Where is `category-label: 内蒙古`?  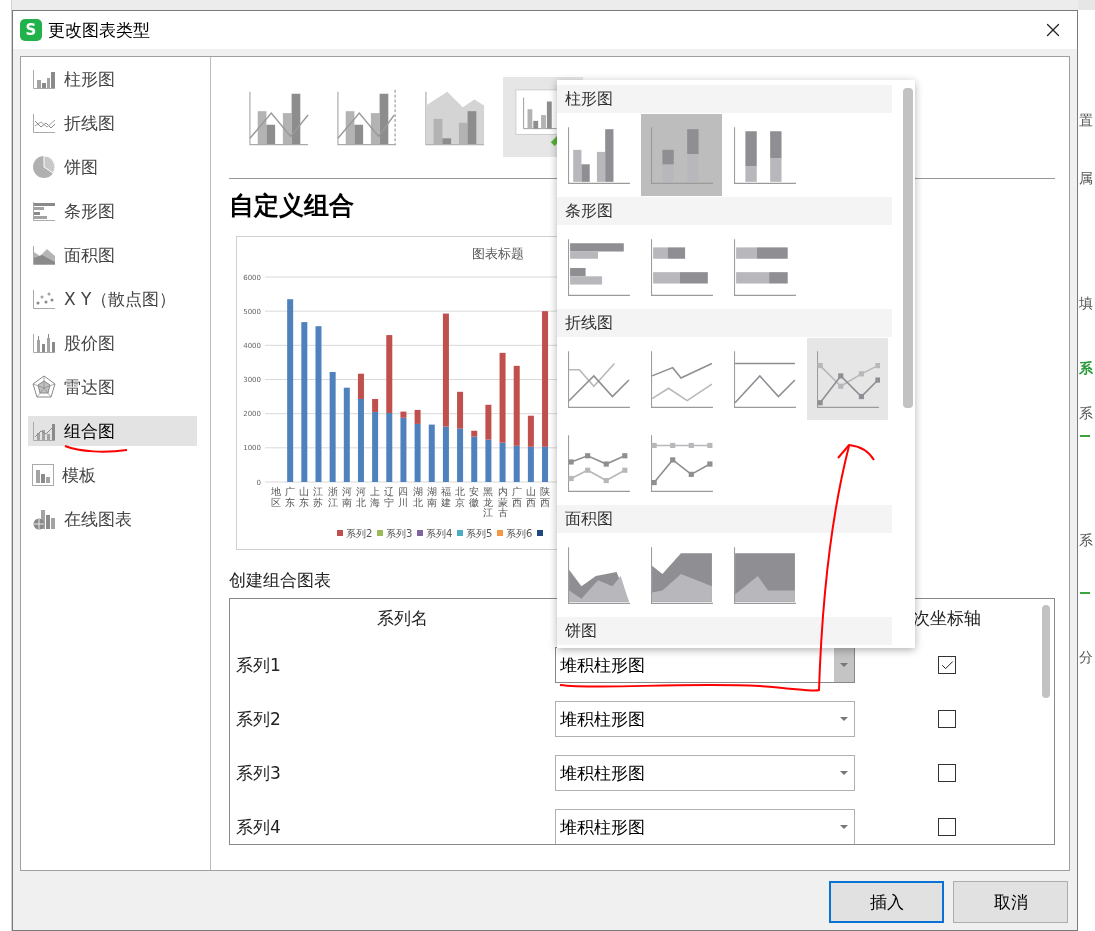 category-label: 内蒙古 is located at coordinates (502, 502).